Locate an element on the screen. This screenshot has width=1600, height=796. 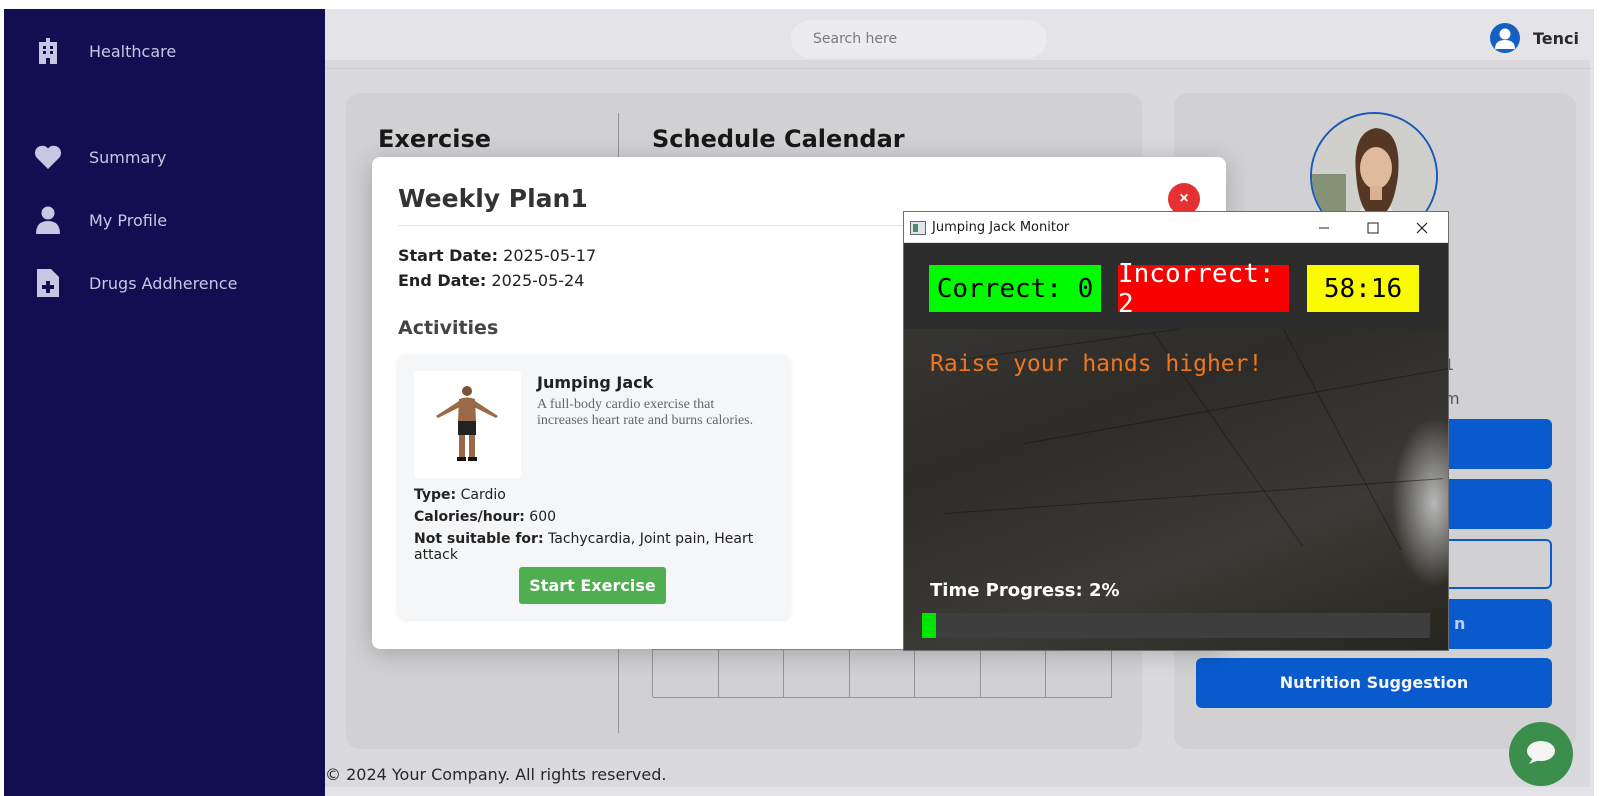
start-date-value: 2025-05-17 is located at coordinates (550, 255).